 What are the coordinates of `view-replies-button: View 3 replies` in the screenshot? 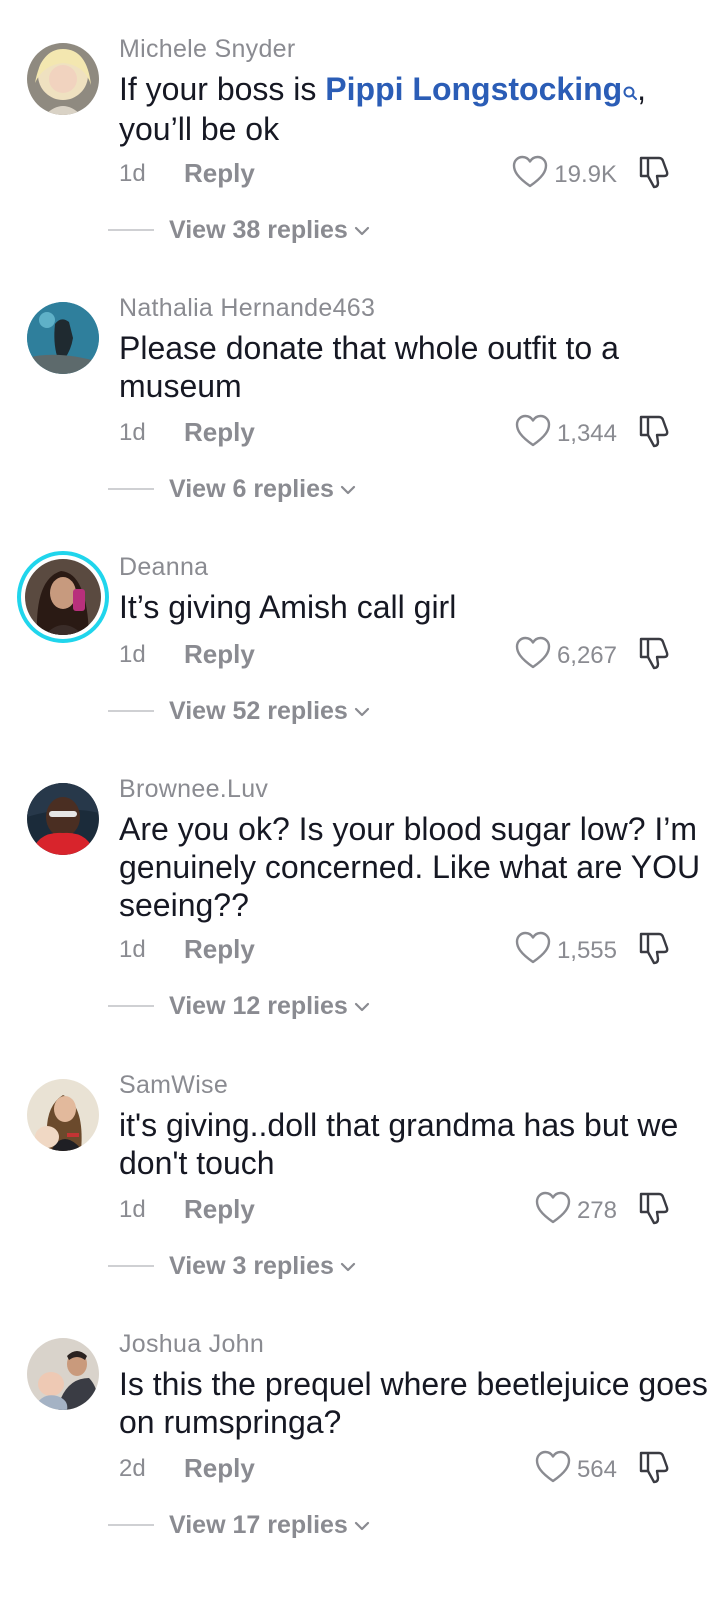 It's located at (232, 1266).